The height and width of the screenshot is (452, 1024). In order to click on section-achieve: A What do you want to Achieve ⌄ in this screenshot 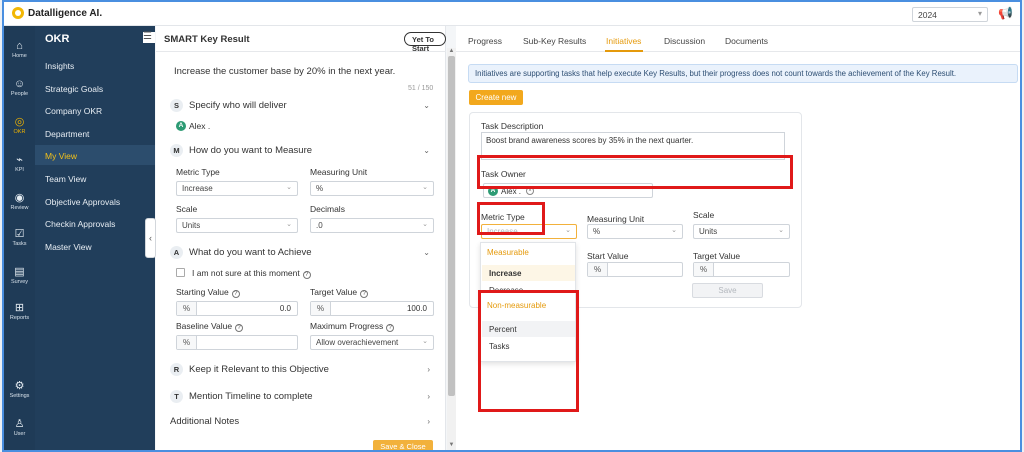, I will do `click(305, 252)`.